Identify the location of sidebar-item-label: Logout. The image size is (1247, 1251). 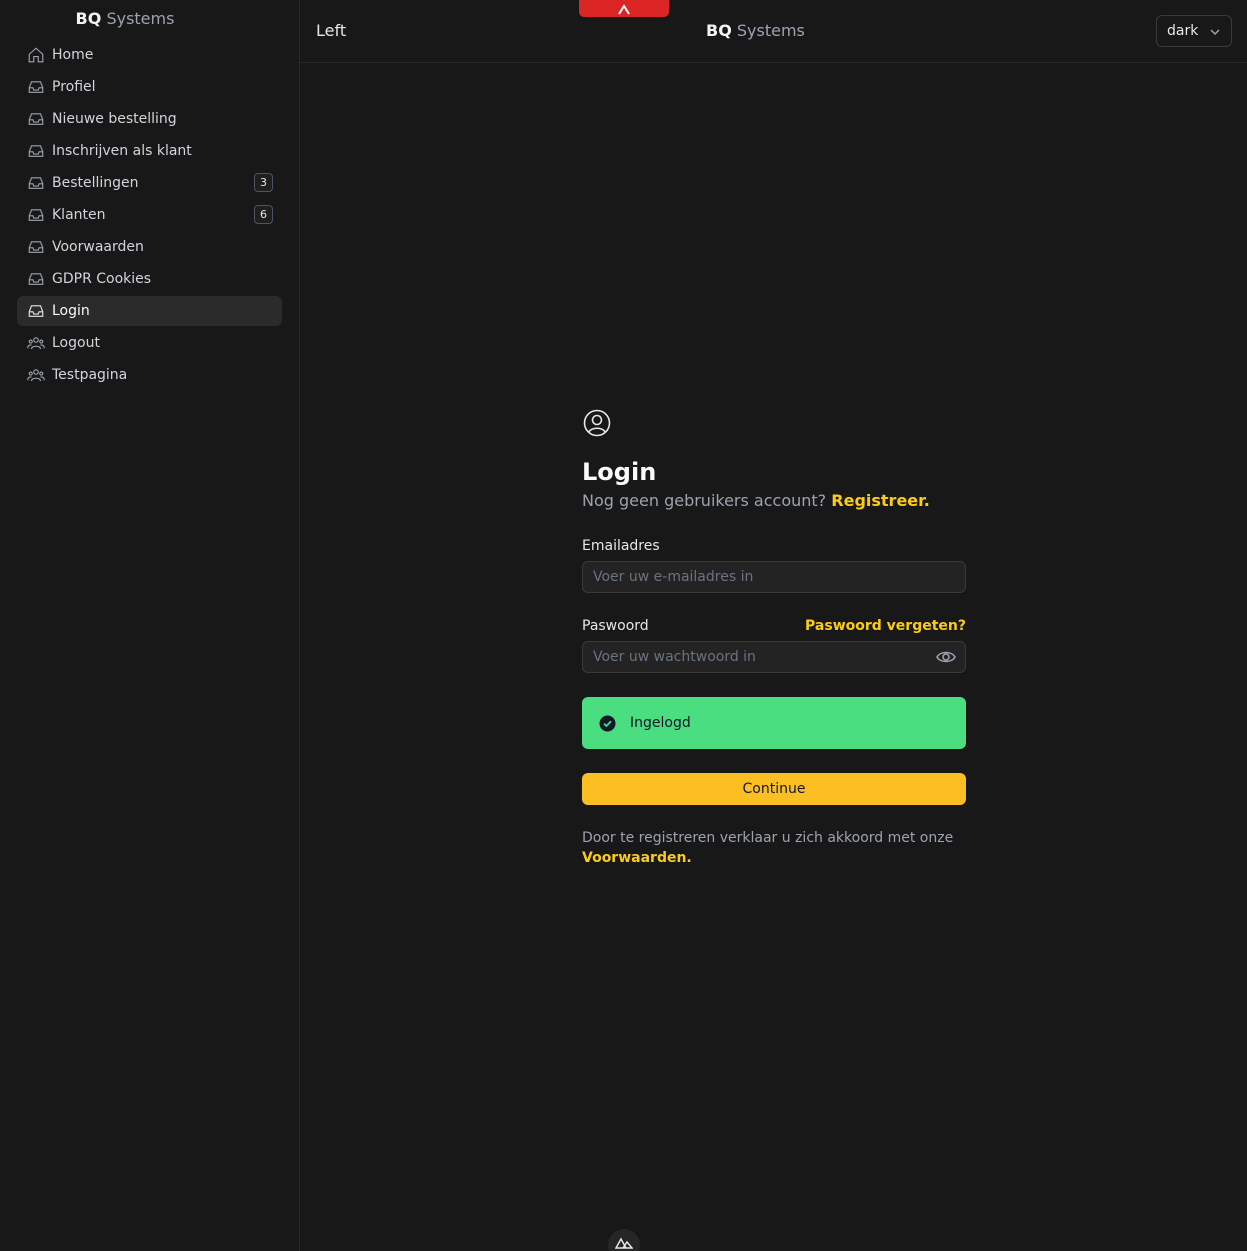
(76, 343).